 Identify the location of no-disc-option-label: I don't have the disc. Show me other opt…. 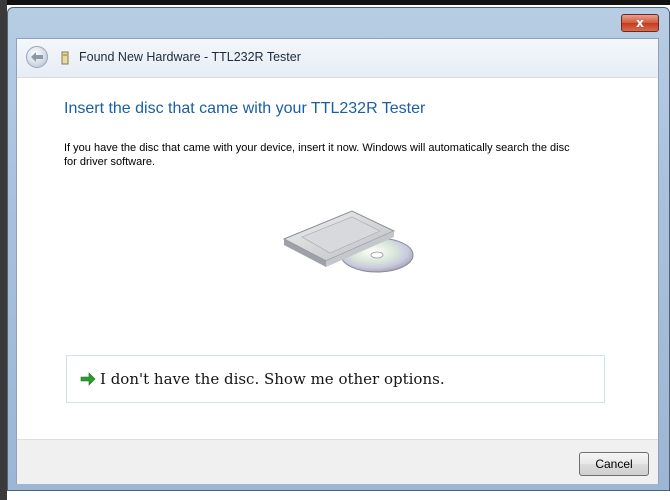
(272, 379).